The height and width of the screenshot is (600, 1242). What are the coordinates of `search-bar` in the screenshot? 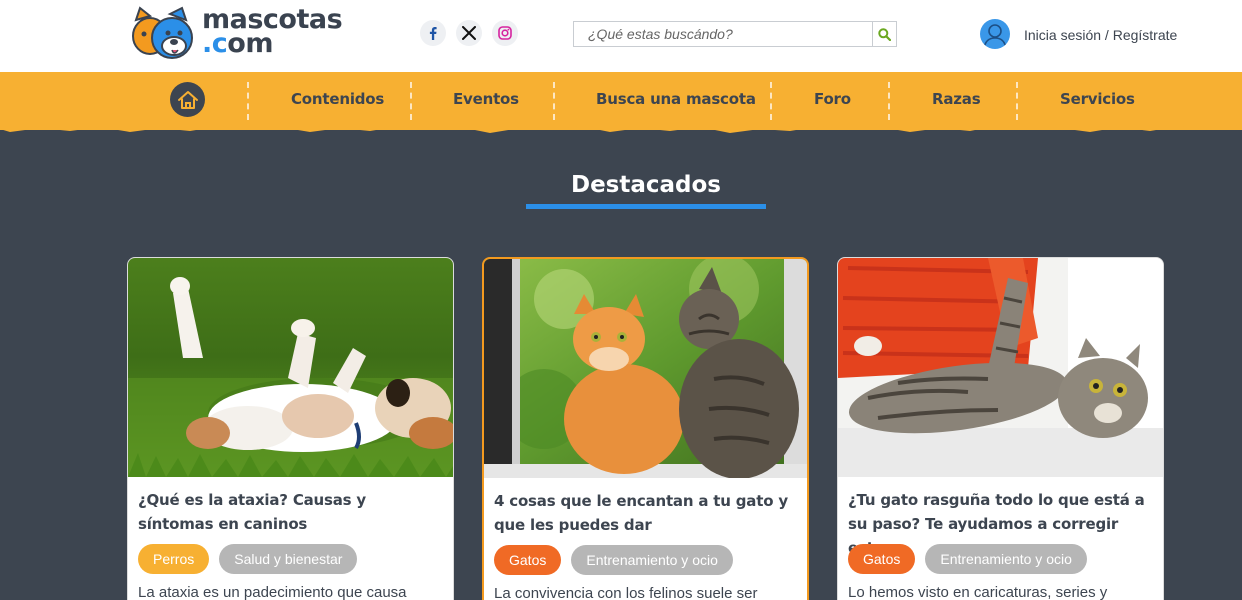 It's located at (735, 34).